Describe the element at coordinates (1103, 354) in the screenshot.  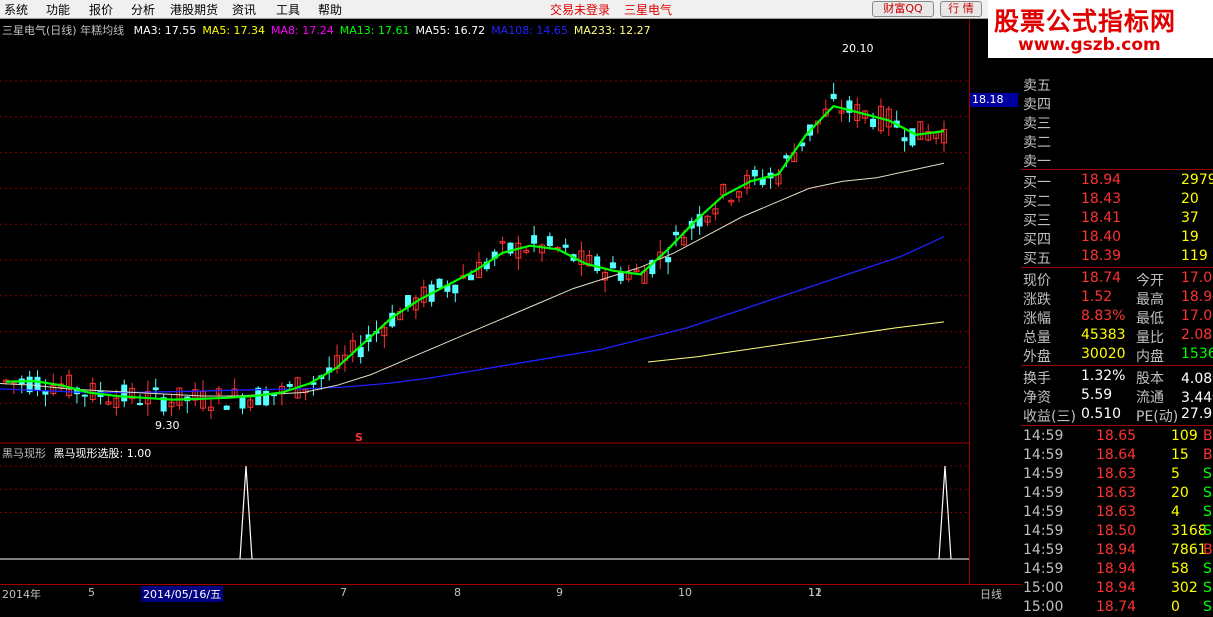
I see `stat-value: 30020` at that location.